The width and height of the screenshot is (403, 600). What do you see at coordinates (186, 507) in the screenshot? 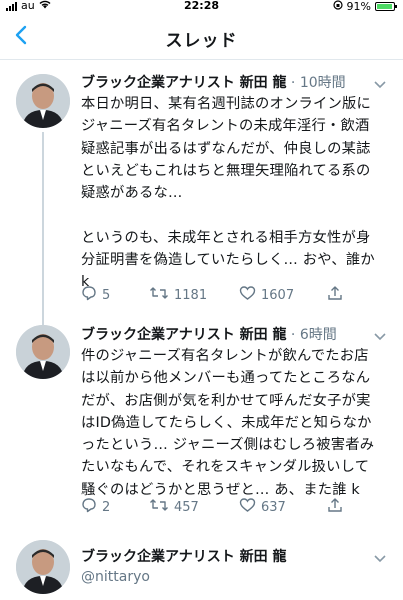
I see `retweet-count: 457` at bounding box center [186, 507].